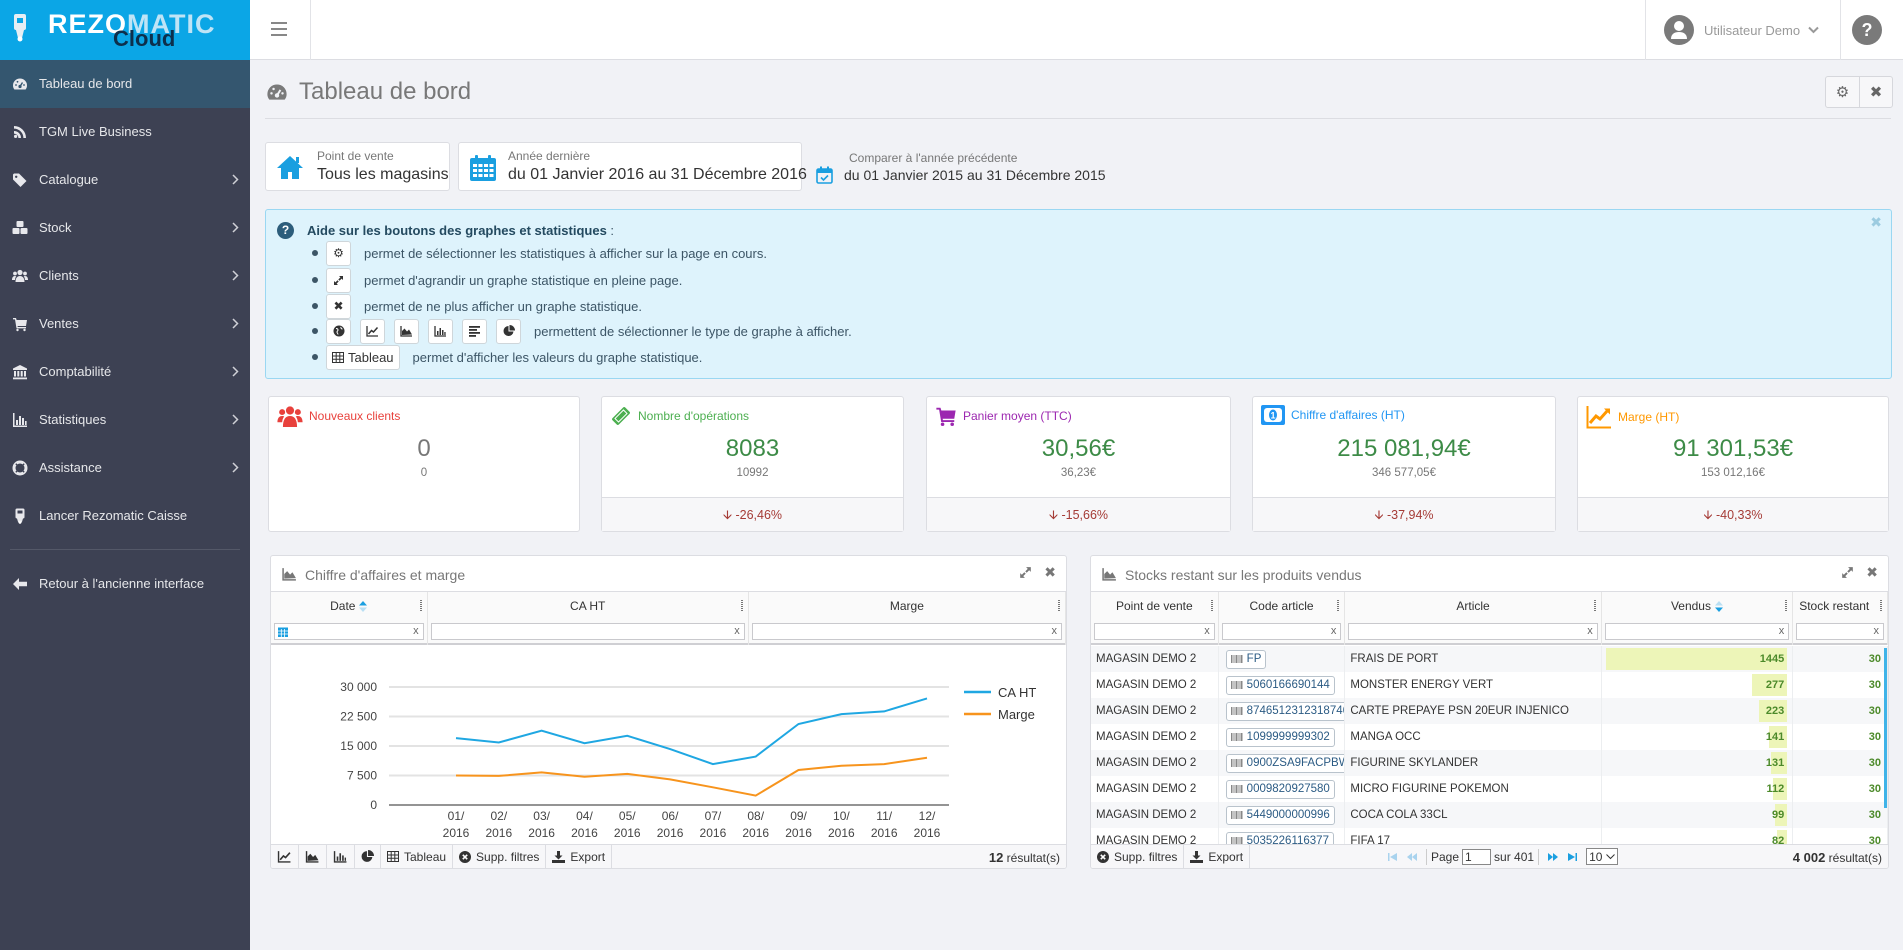 This screenshot has height=950, width=1903. I want to click on settings-button: ⚙, so click(1842, 92).